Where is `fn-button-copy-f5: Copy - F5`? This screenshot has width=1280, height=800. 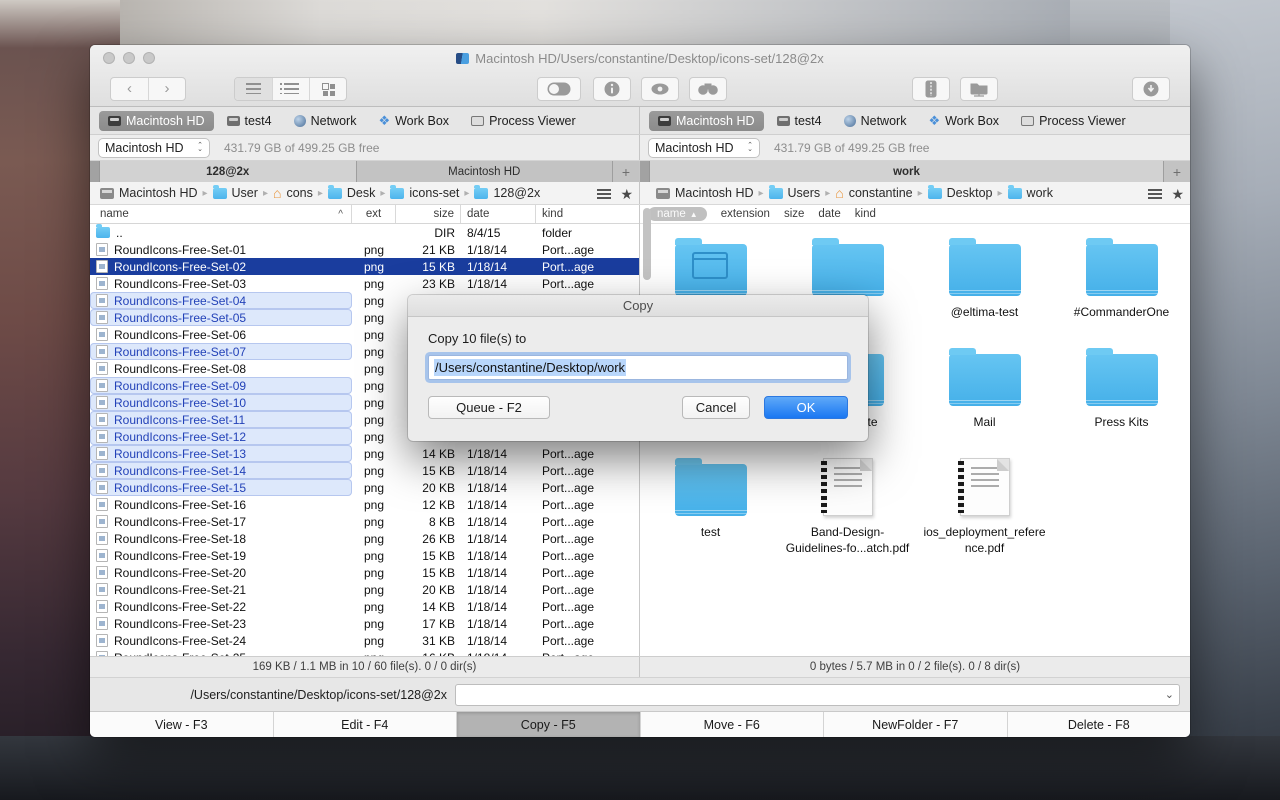 fn-button-copy-f5: Copy - F5 is located at coordinates (548, 724).